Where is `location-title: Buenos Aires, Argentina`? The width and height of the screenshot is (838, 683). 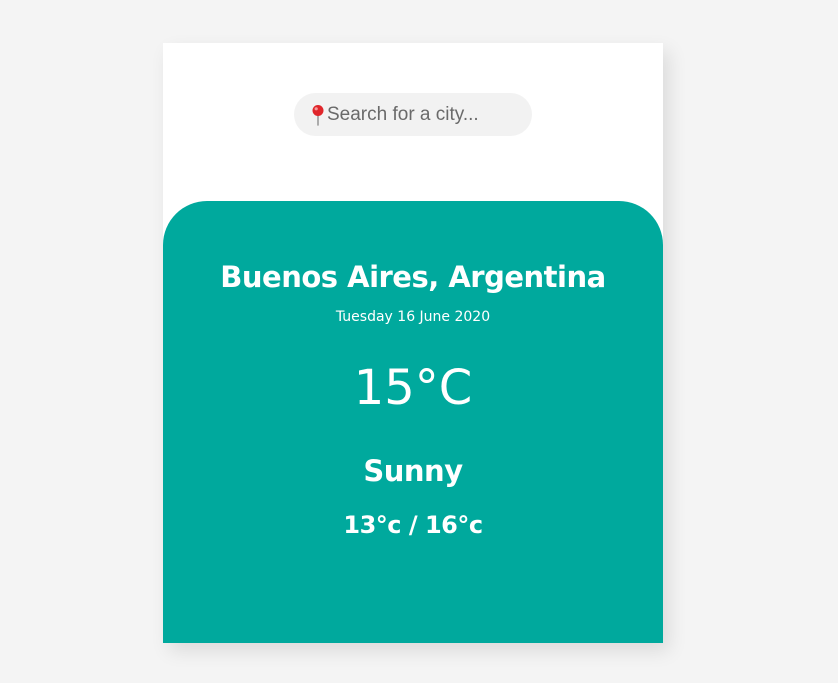
location-title: Buenos Aires, Argentina is located at coordinates (413, 277).